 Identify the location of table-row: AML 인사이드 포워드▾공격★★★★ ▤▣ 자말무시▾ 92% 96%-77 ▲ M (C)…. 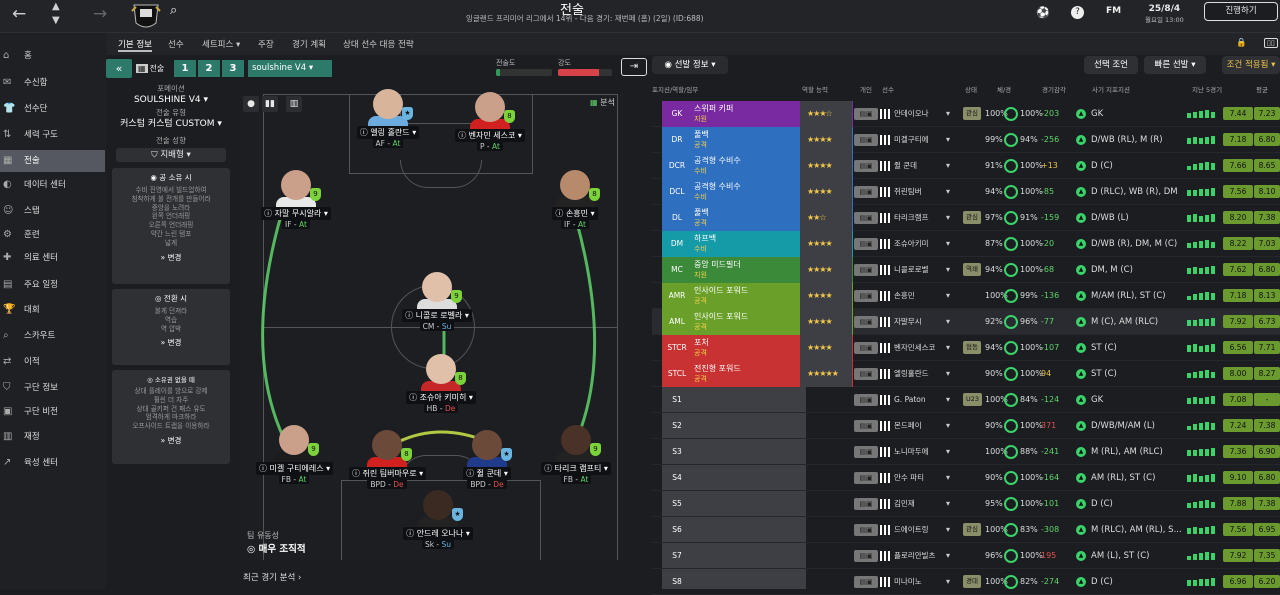
(966, 322).